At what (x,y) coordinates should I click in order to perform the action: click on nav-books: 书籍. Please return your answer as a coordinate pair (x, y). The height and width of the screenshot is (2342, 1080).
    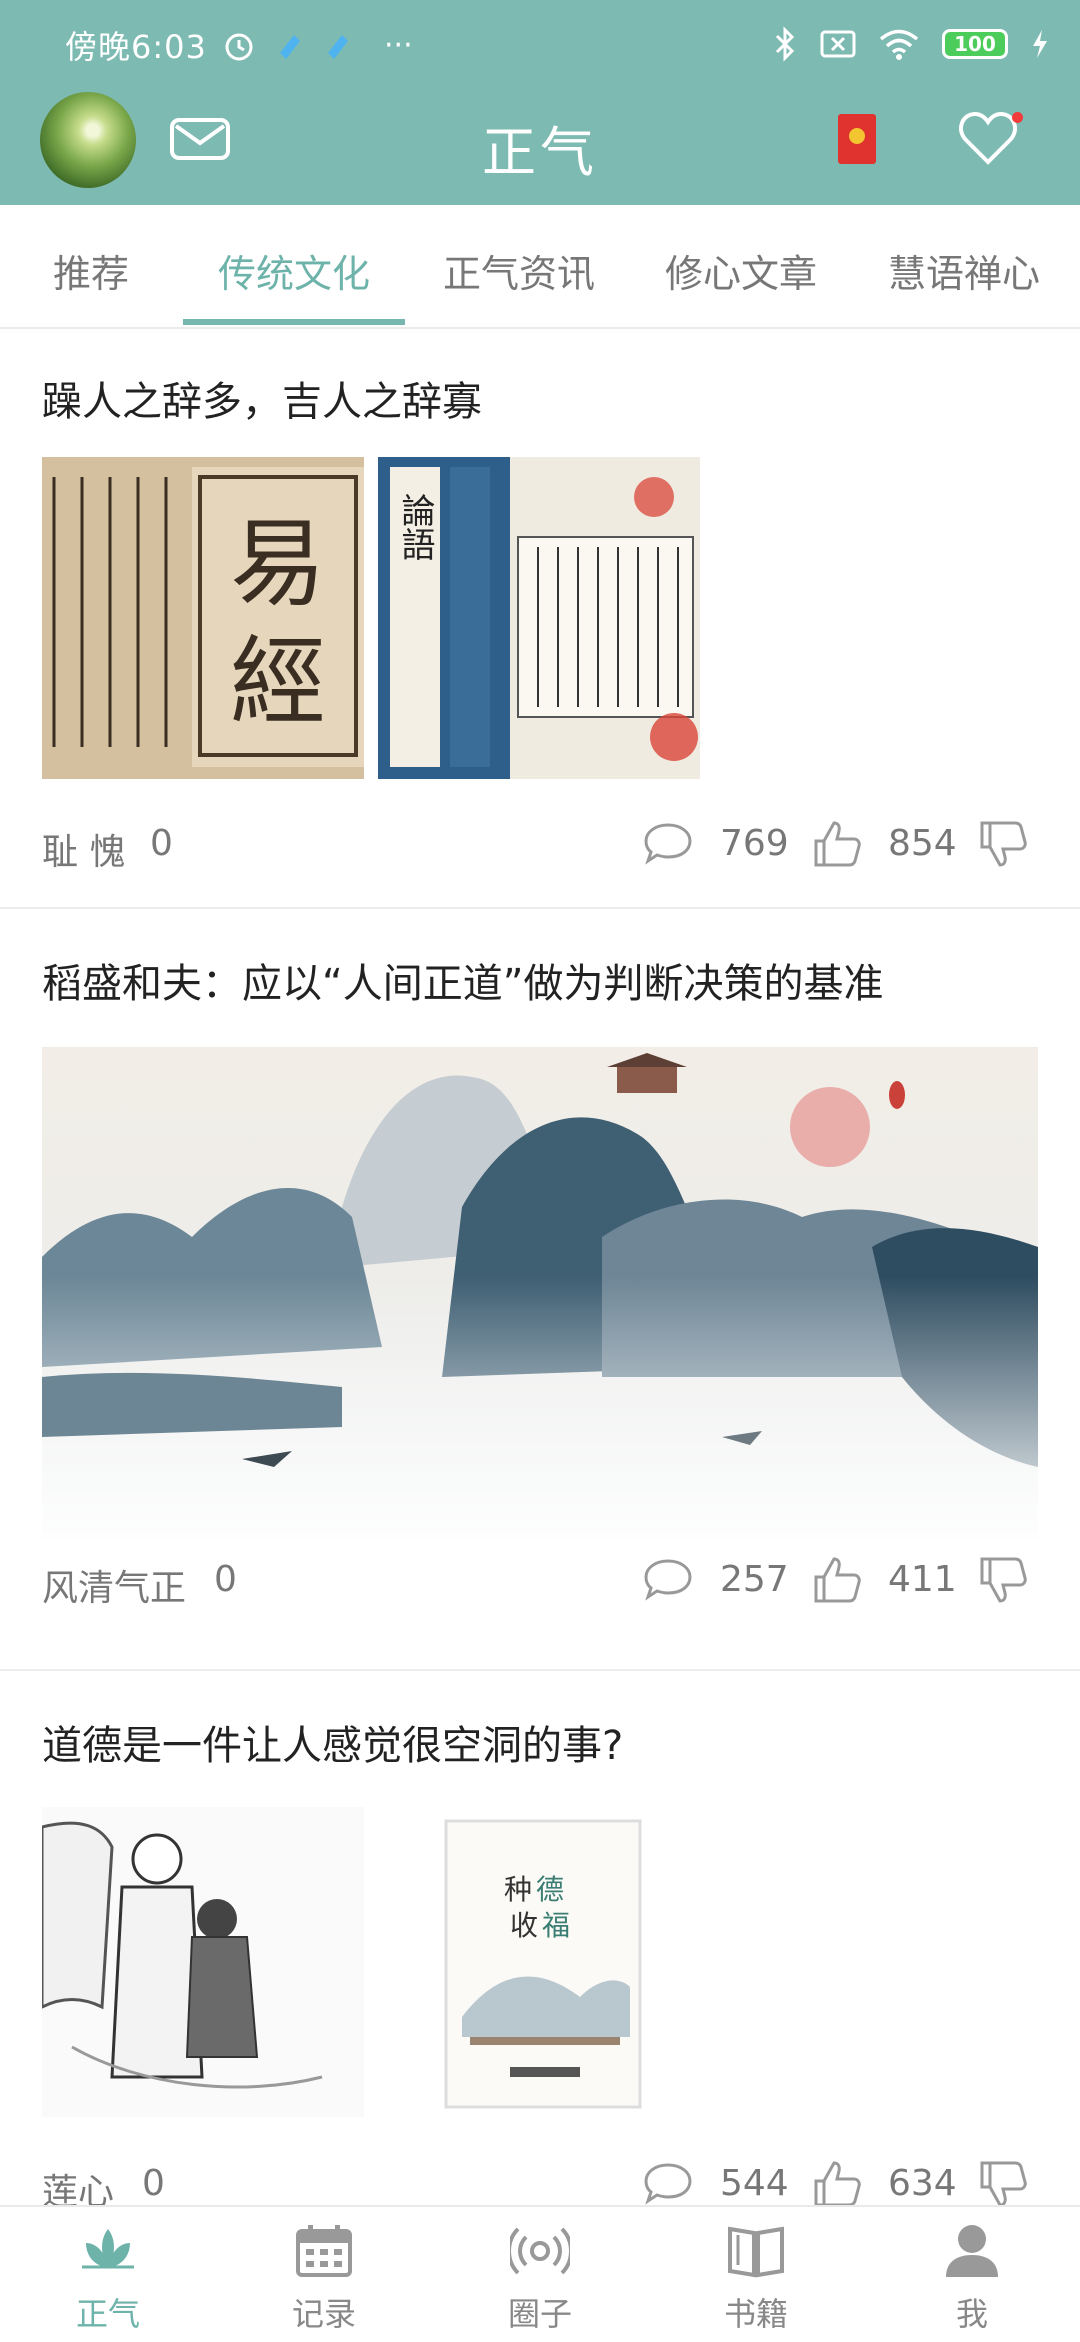
    Looking at the image, I should click on (756, 2274).